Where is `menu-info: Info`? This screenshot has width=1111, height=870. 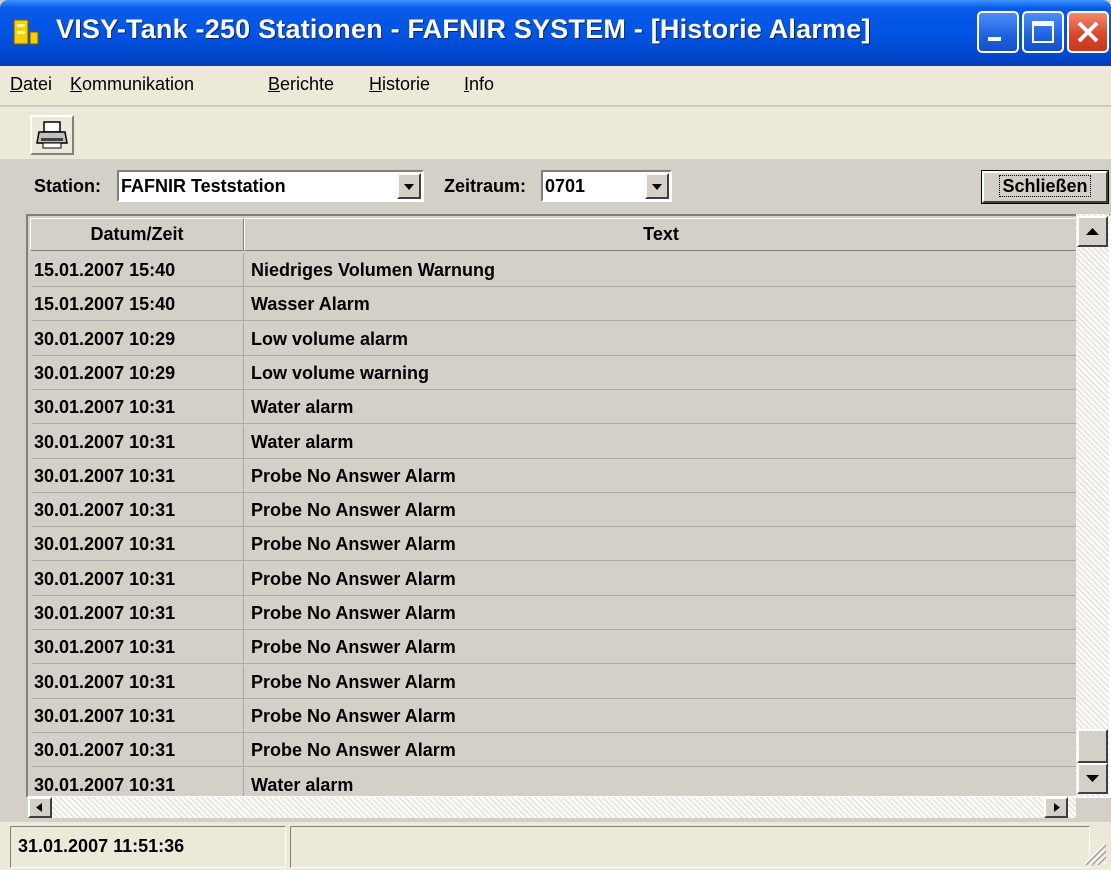
menu-info: Info is located at coordinates (479, 84).